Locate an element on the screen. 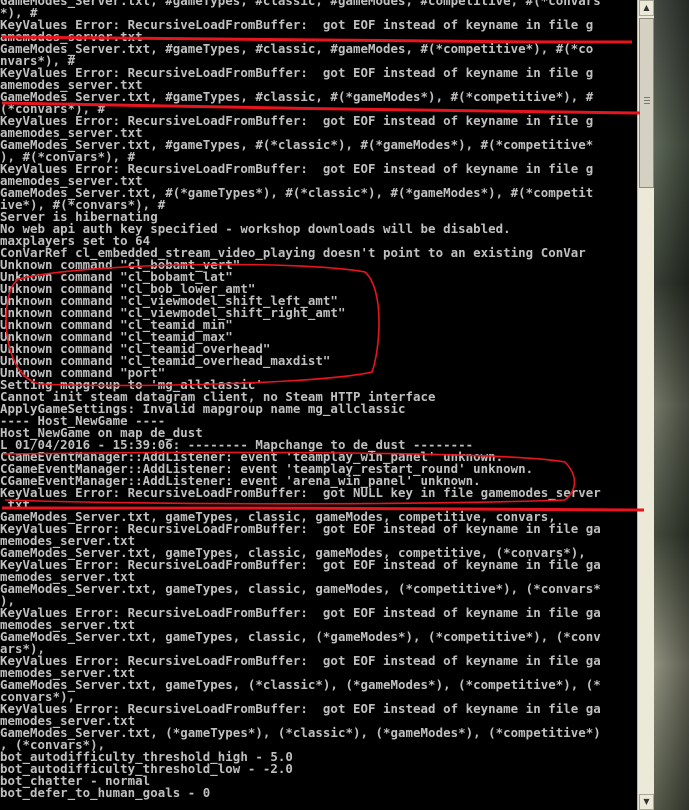  desktop-background is located at coordinates (671, 405).